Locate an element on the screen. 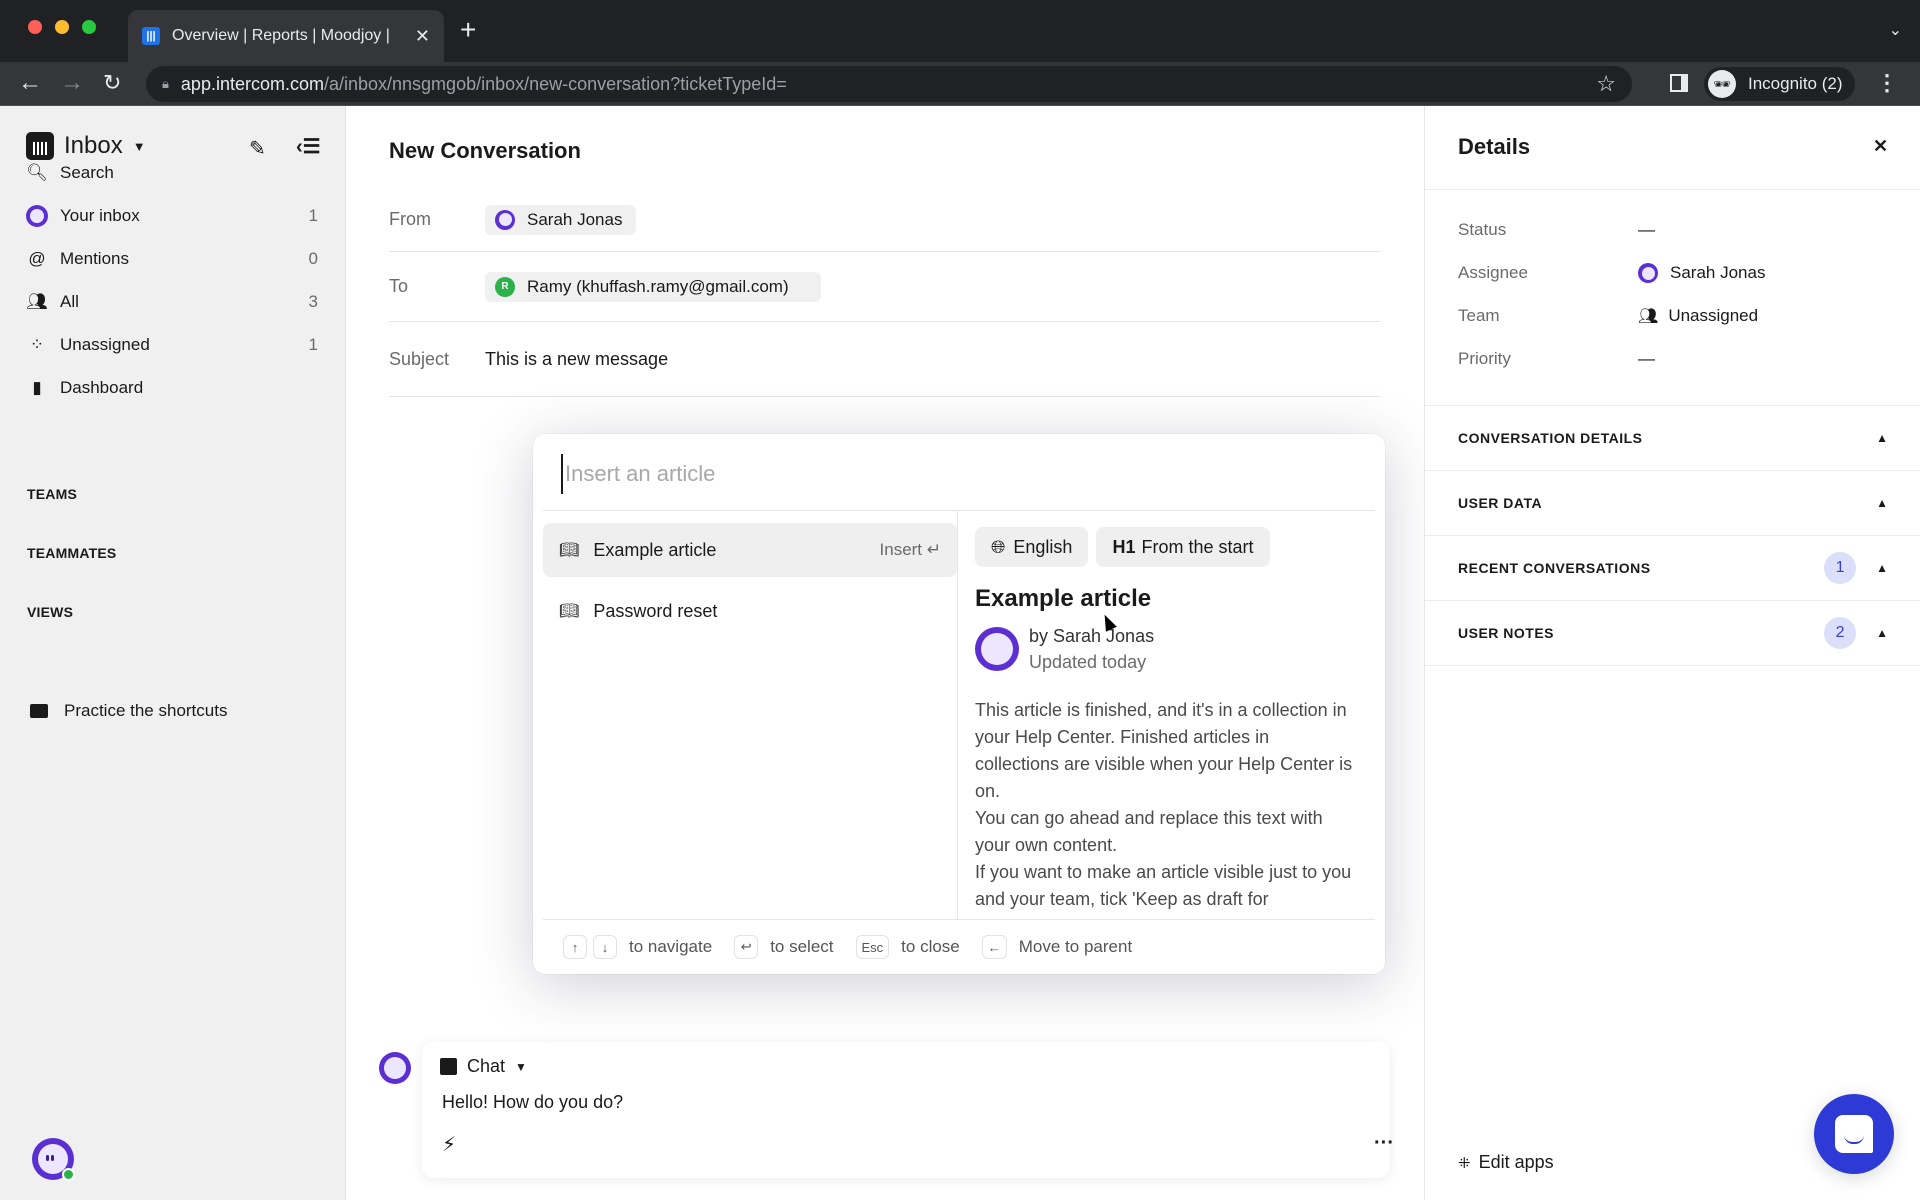  lightning-icon: ⚡︎ is located at coordinates (449, 1144).